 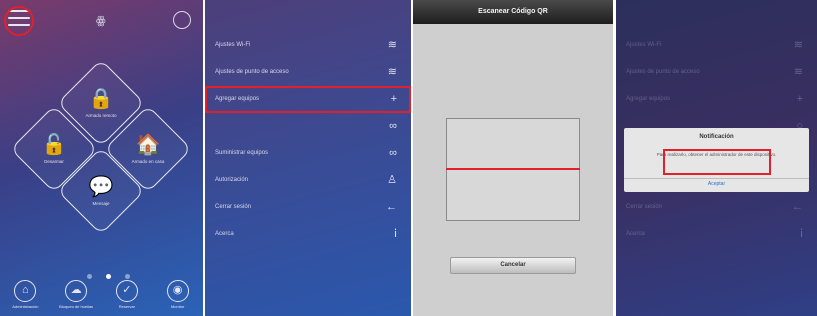 I want to click on nav-label: Administración, so click(x=25, y=306).